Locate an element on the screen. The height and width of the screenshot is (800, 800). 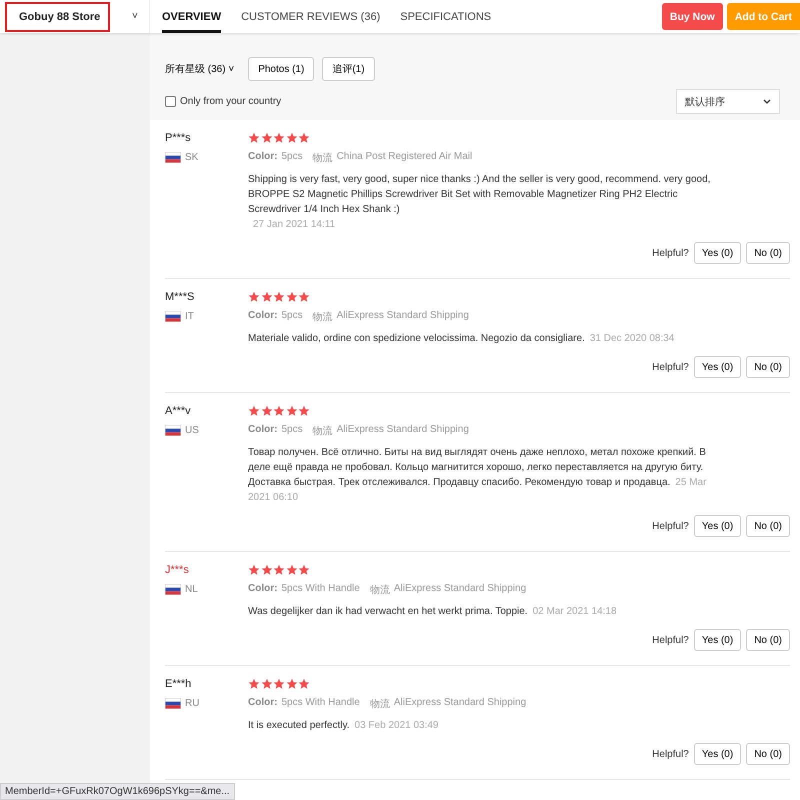
photos-button: Photos (1) is located at coordinates (281, 69).